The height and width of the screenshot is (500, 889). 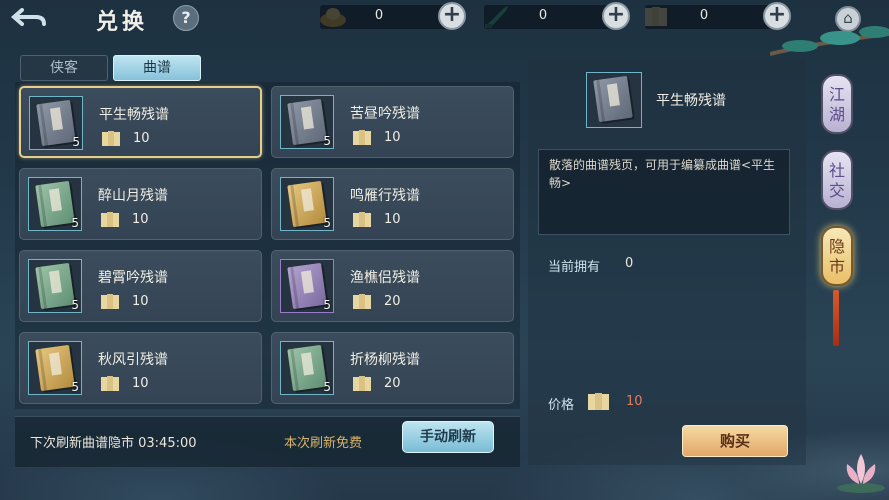 What do you see at coordinates (134, 115) in the screenshot?
I see `item-name: 平生畅残谱` at bounding box center [134, 115].